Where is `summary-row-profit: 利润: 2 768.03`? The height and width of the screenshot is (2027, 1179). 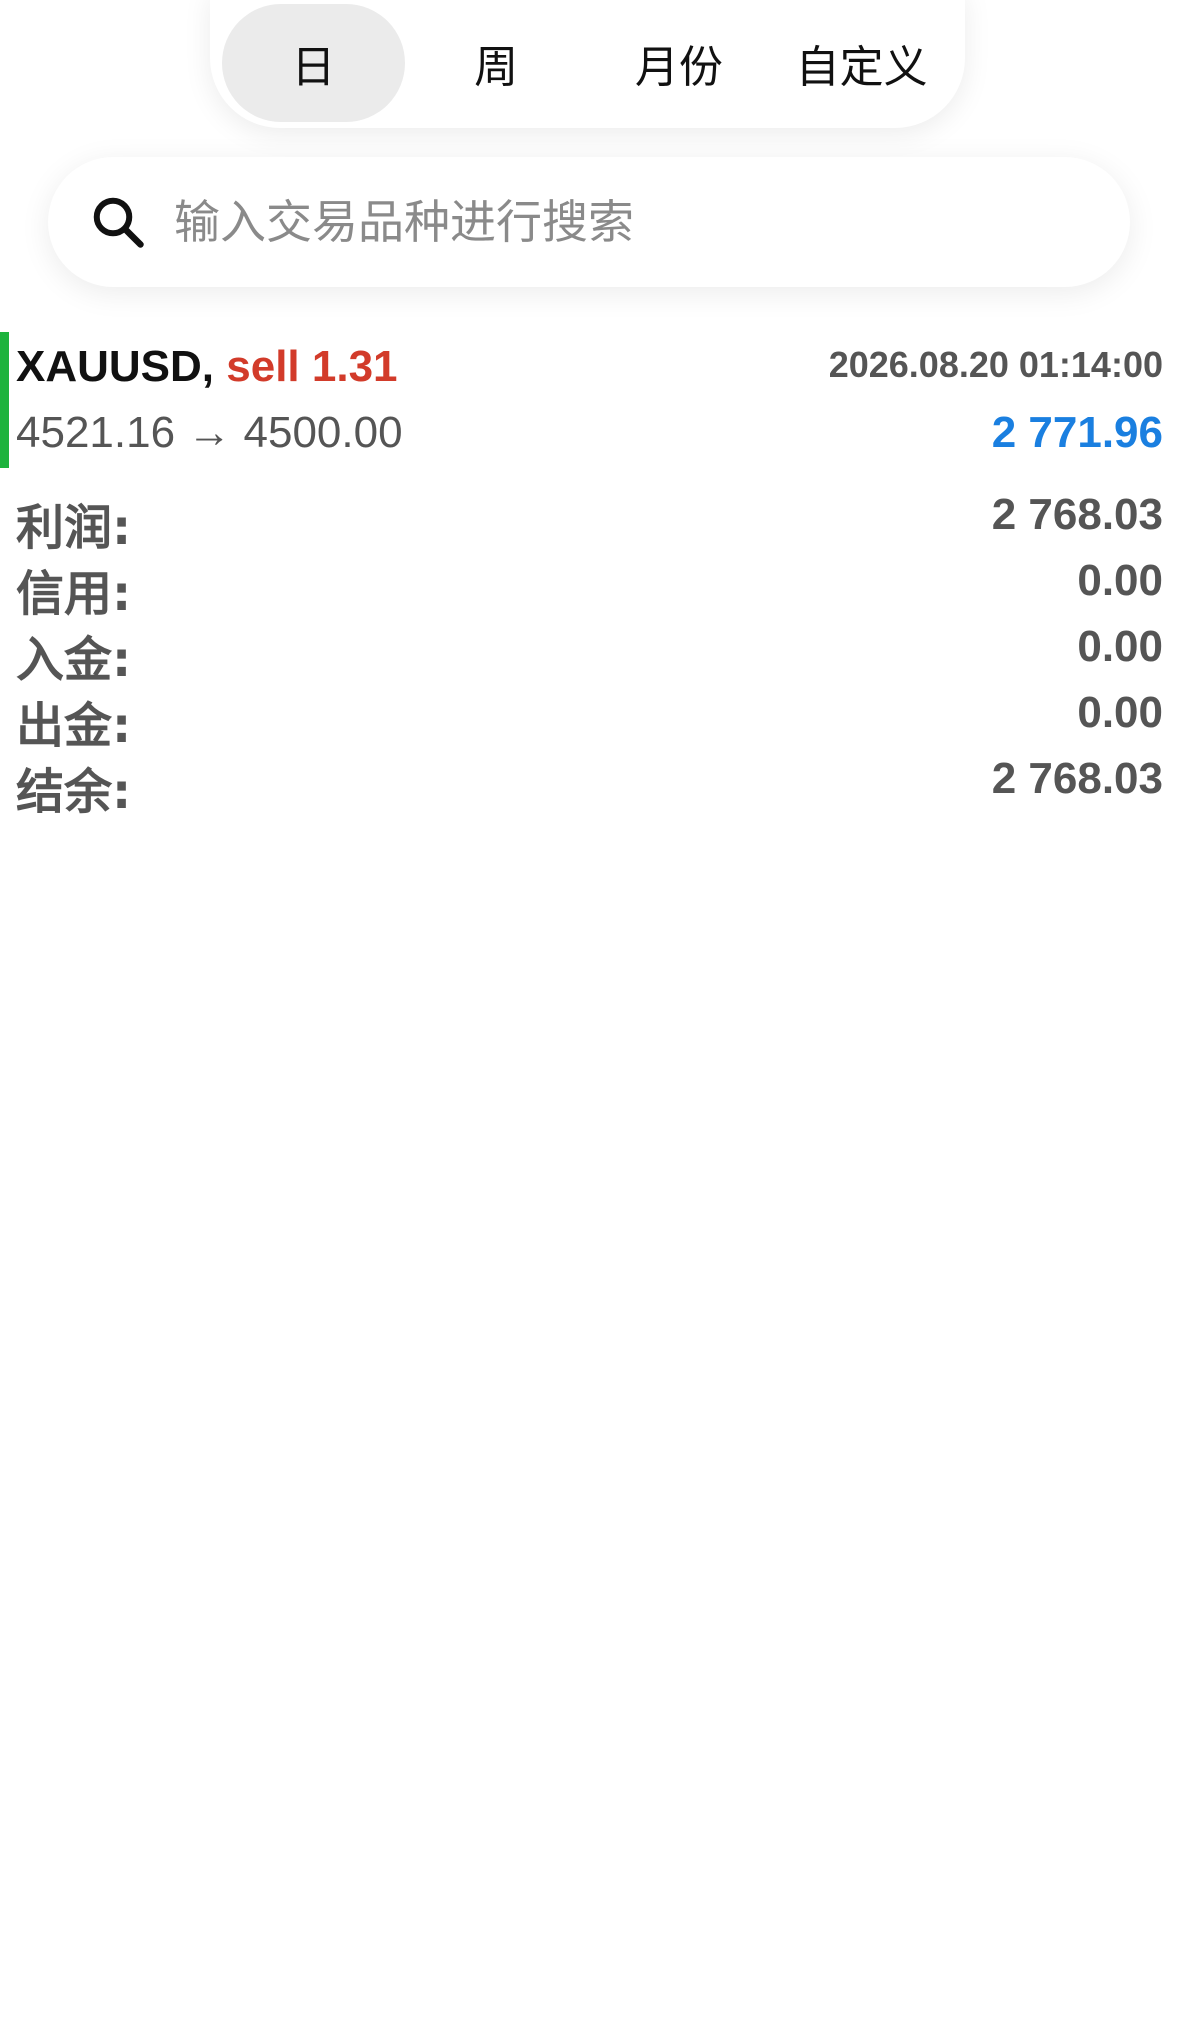
summary-row-profit: 利润: 2 768.03 is located at coordinates (589, 519).